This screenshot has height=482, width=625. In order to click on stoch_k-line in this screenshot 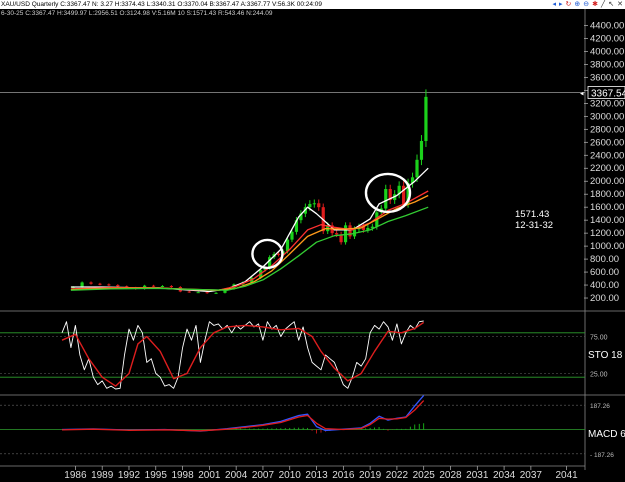, I will do `click(242, 355)`.